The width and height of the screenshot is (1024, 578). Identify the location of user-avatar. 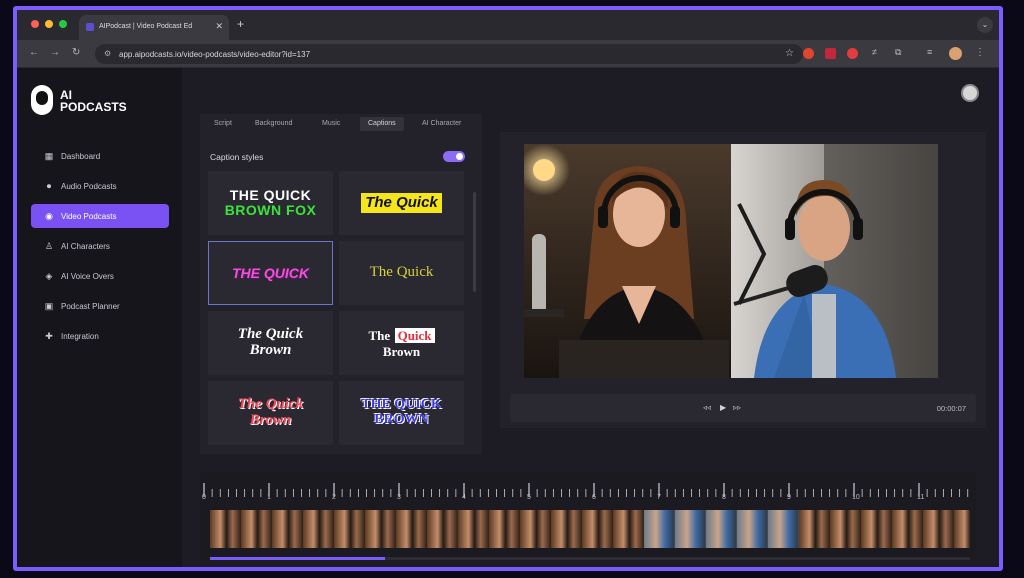
(970, 93).